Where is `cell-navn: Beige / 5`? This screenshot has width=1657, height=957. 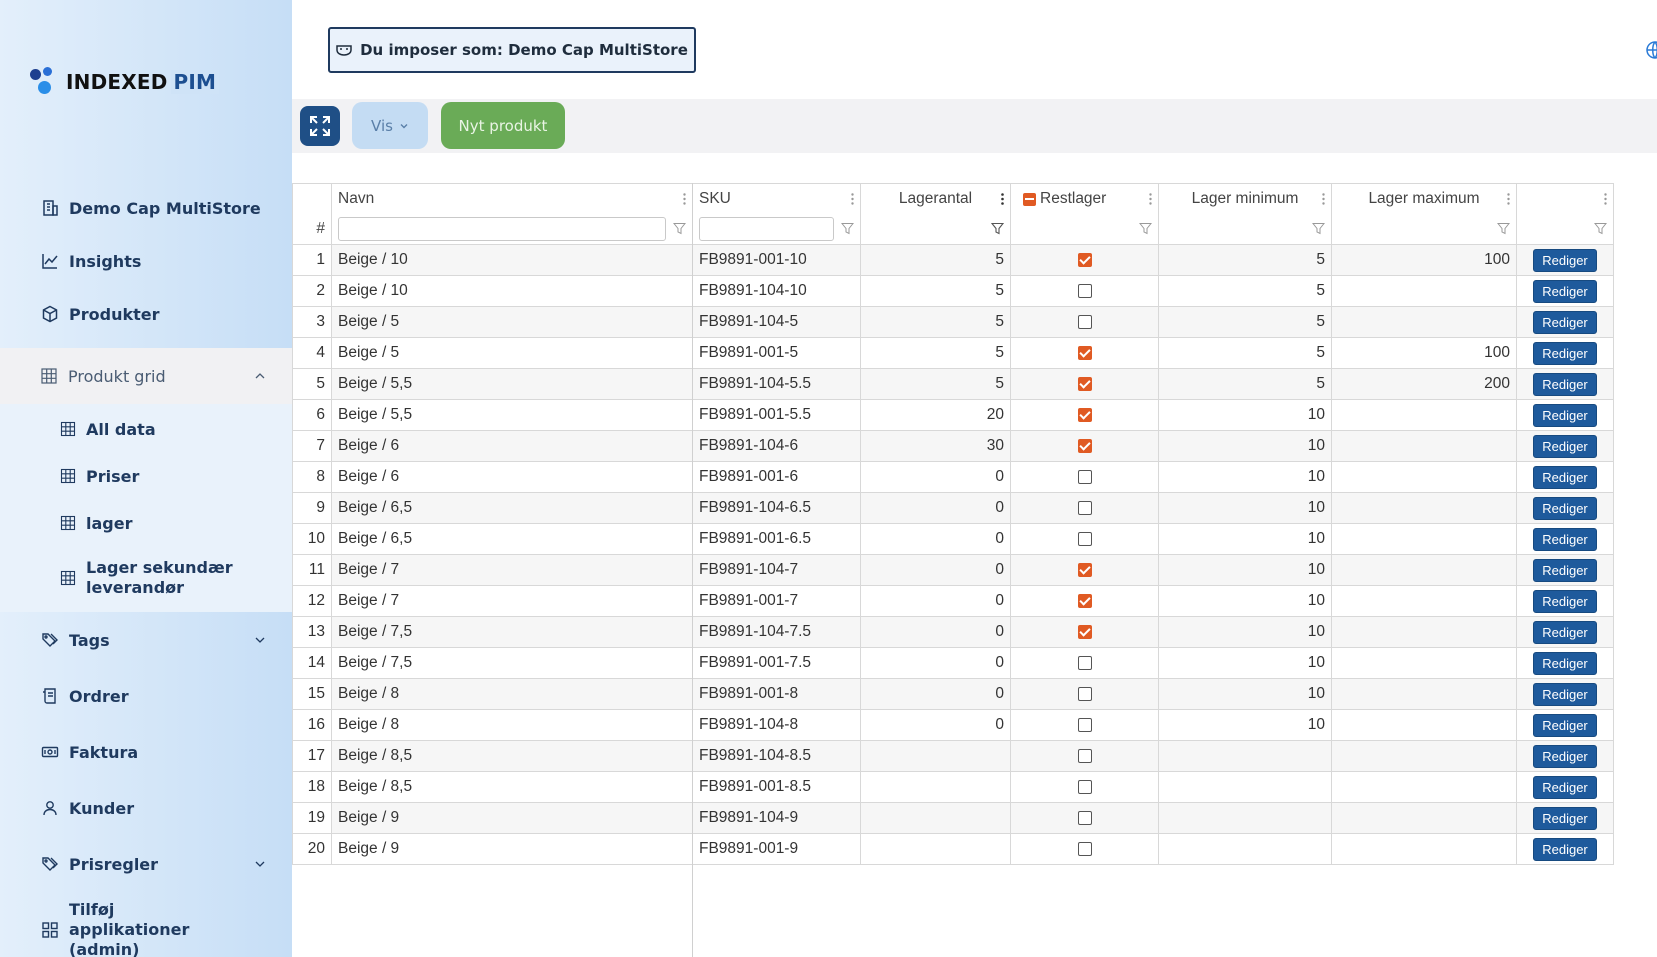 cell-navn: Beige / 5 is located at coordinates (512, 322).